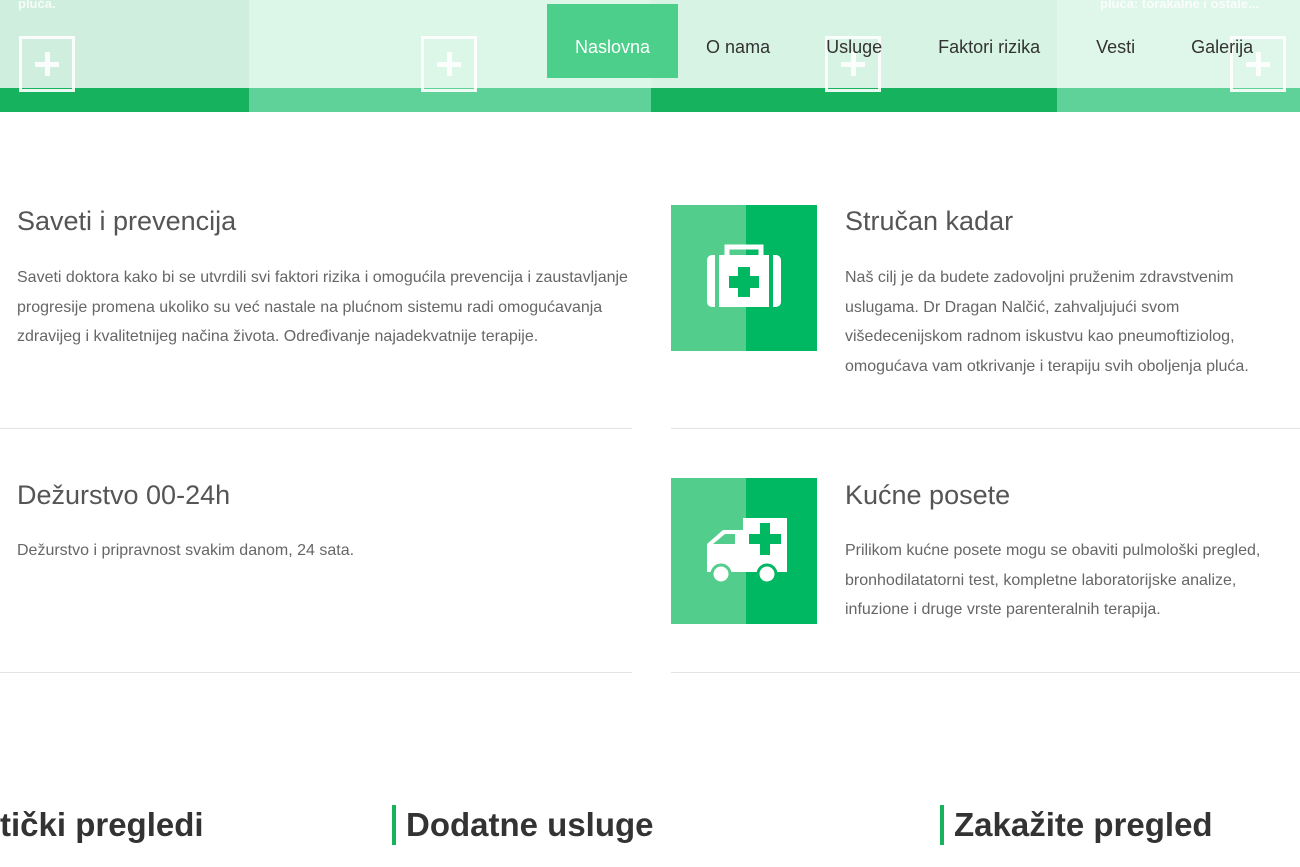  What do you see at coordinates (124, 495) in the screenshot?
I see `feature-title: Dežurstvo 00-24h` at bounding box center [124, 495].